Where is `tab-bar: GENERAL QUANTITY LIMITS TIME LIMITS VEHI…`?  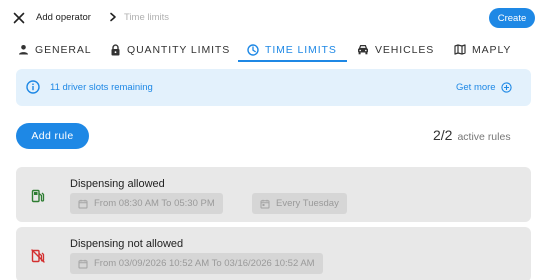
tab-bar: GENERAL QUANTITY LIMITS TIME LIMITS VEHI… is located at coordinates (270, 49).